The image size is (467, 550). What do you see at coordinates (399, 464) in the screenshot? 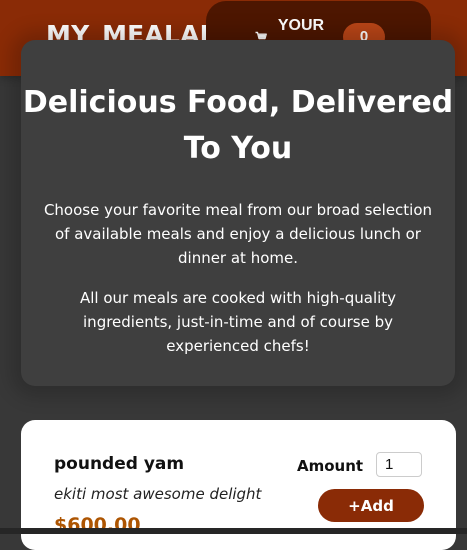
I see `amount-input` at bounding box center [399, 464].